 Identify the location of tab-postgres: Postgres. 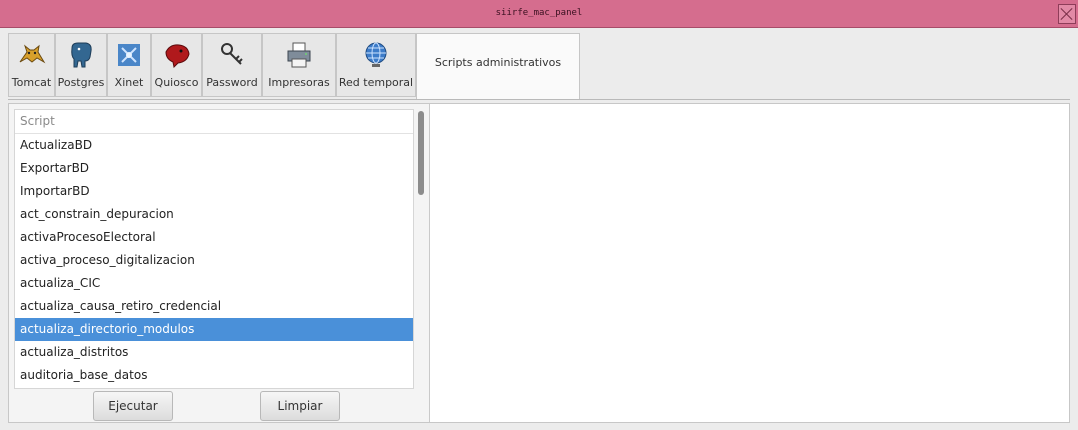
(81, 65).